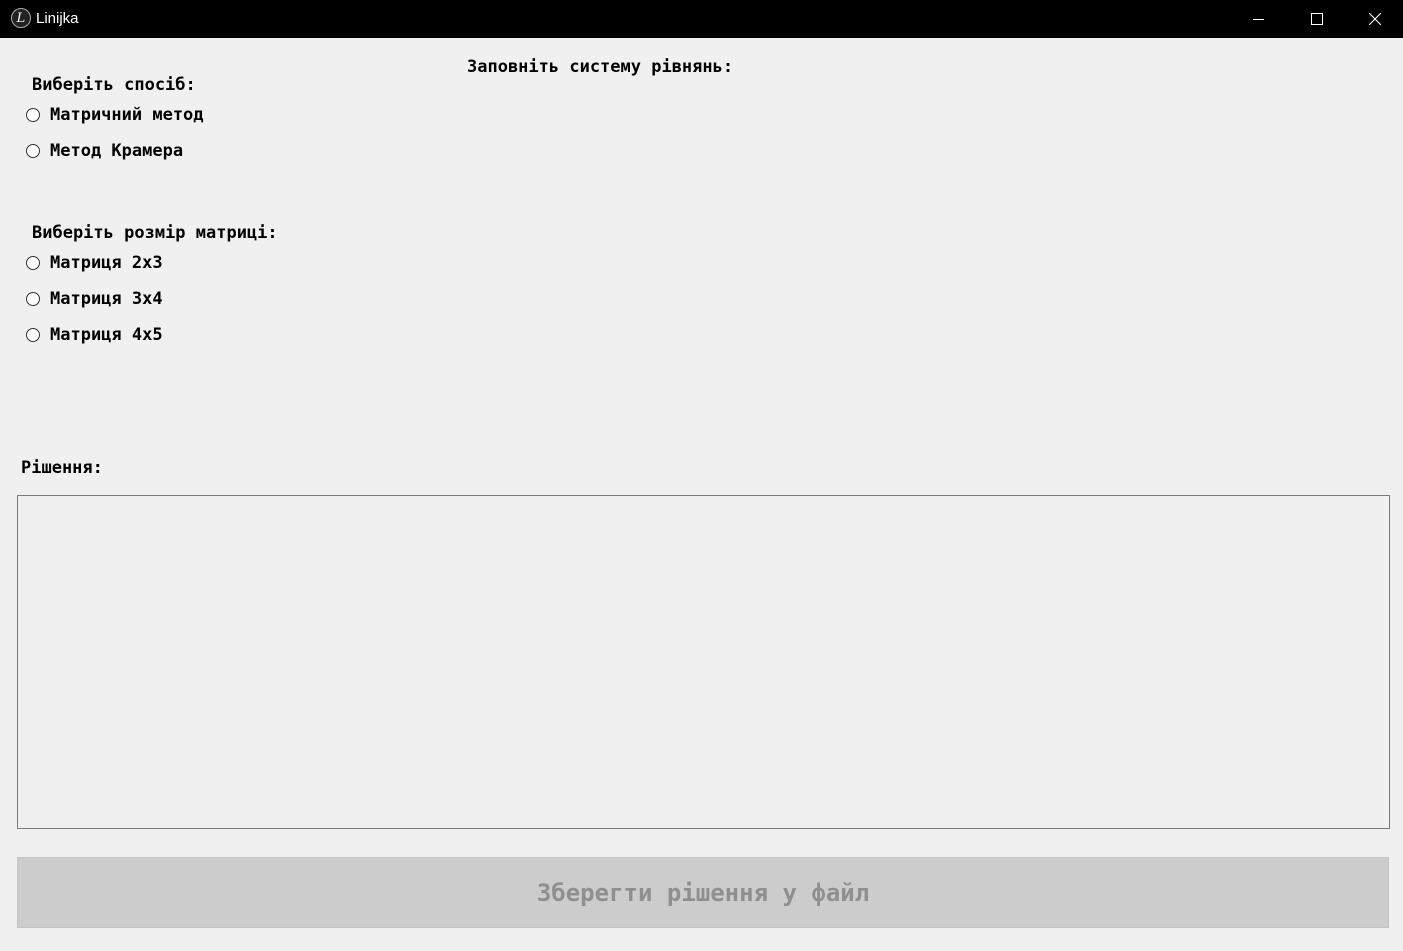 The width and height of the screenshot is (1403, 951). Describe the element at coordinates (62, 468) in the screenshot. I see `solution-heading: Рішення:` at that location.